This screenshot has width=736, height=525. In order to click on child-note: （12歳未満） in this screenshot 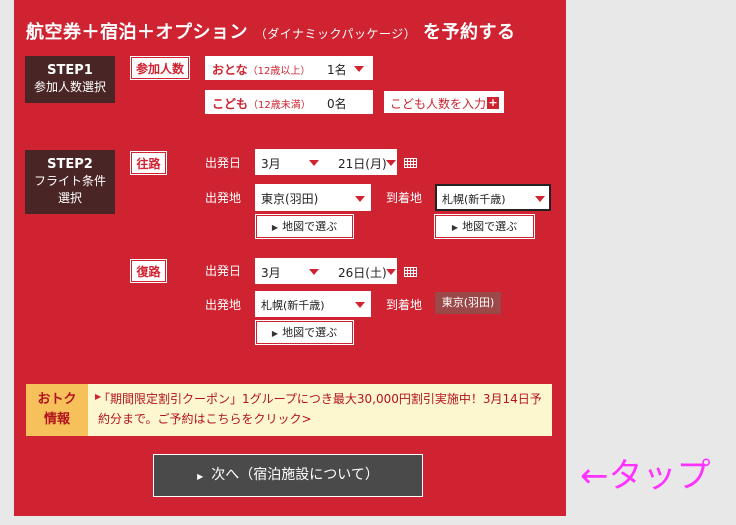, I will do `click(279, 105)`.